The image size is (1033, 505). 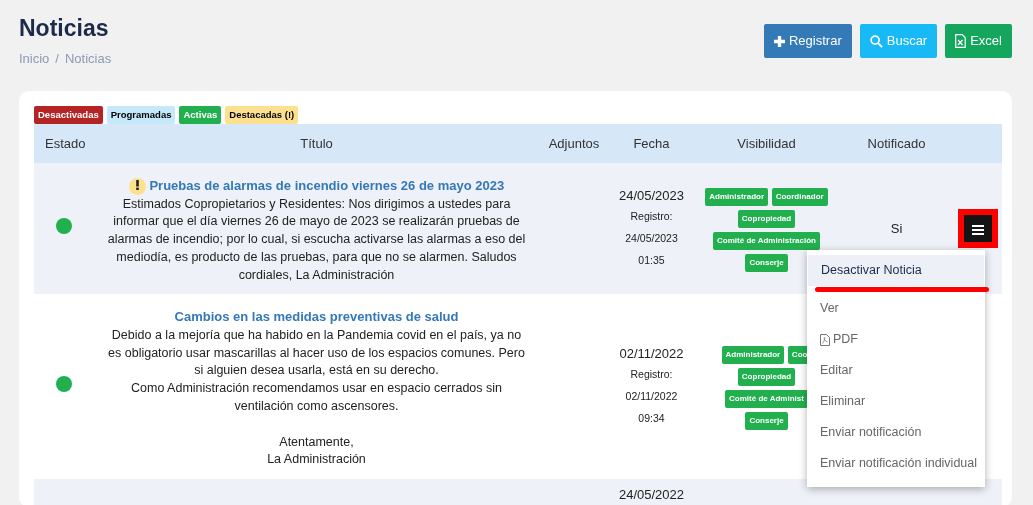 I want to click on news-title: Cambios en las medidas preventivas de salud, so click(x=316, y=317).